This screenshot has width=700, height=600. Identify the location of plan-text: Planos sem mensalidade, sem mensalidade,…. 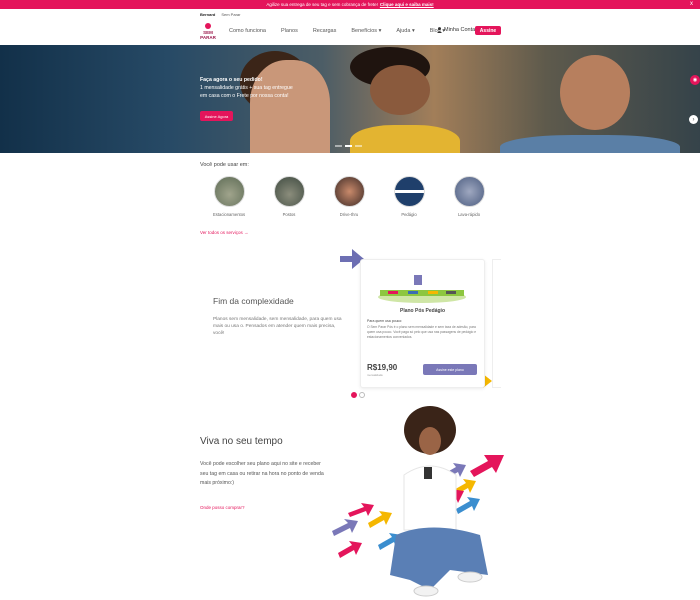
(277, 326).